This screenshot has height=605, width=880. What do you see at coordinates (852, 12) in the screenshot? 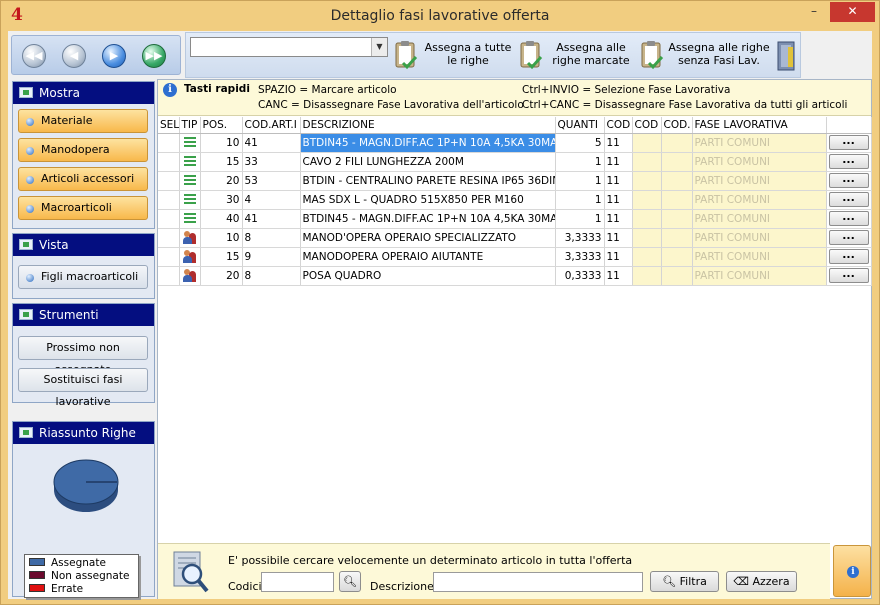
I see `close-icon: ✕` at bounding box center [852, 12].